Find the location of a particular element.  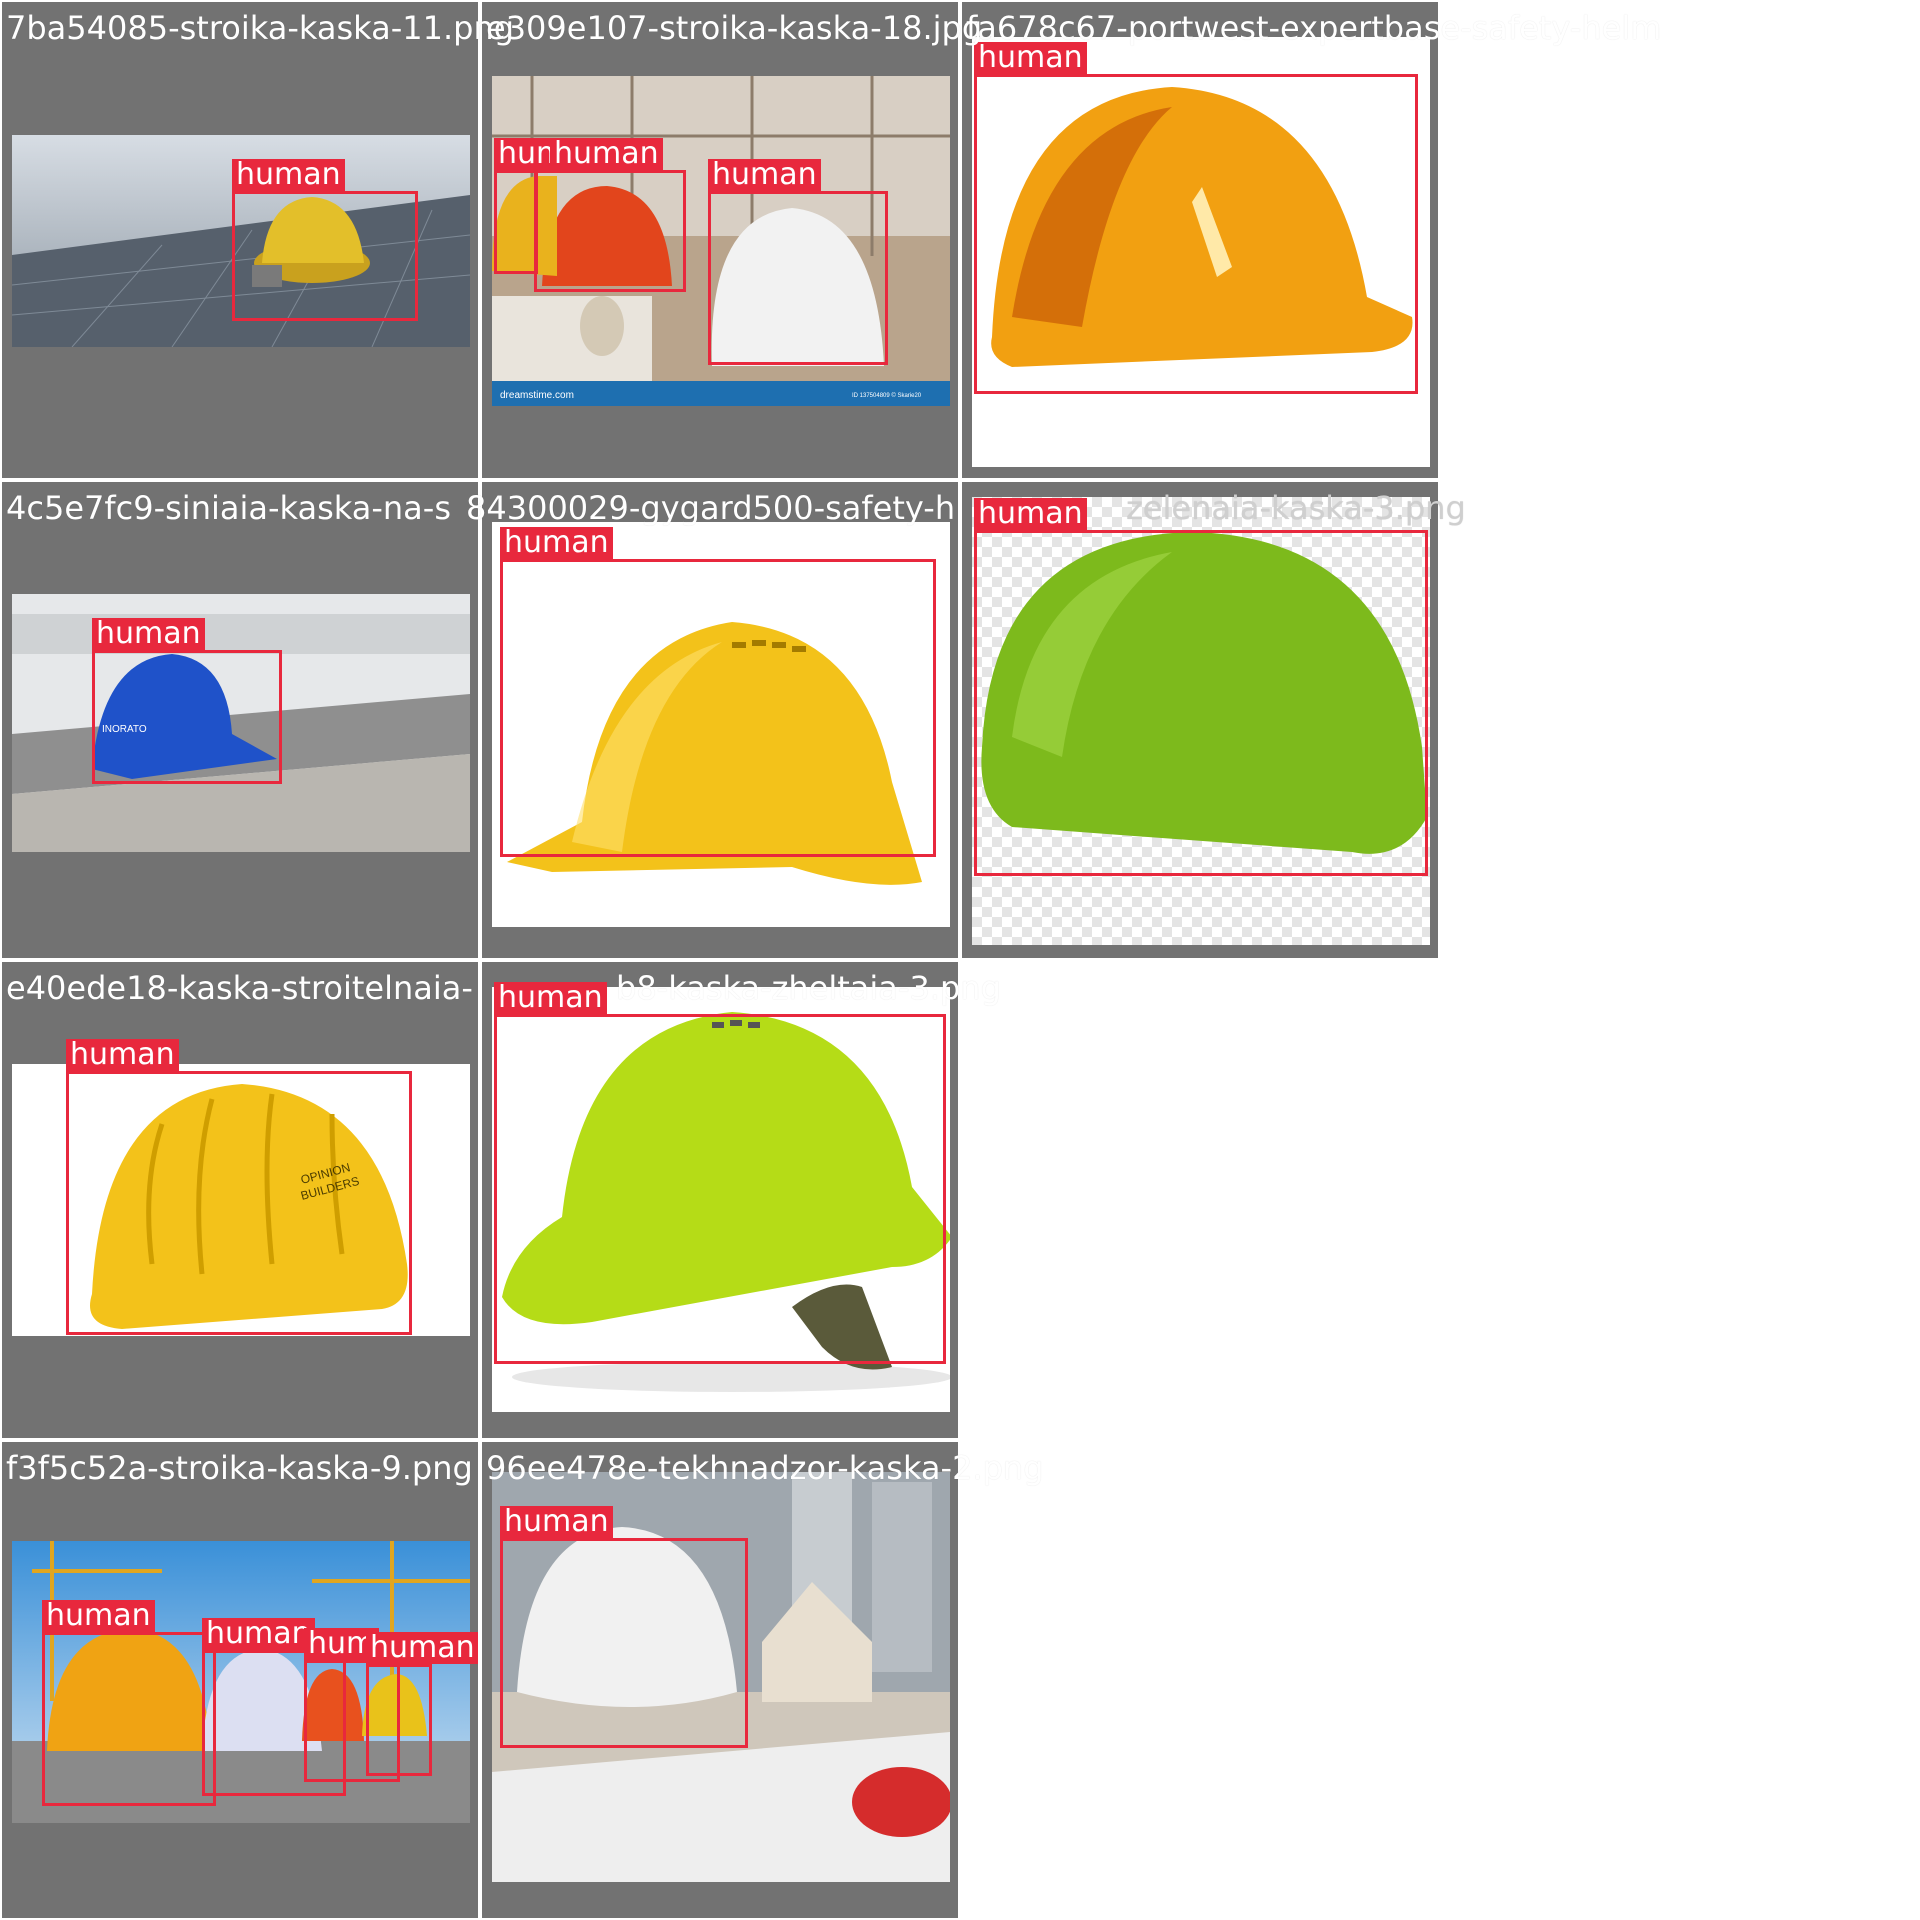

tile-7: OPINION BUILDERS human is located at coordinates (240, 1200).